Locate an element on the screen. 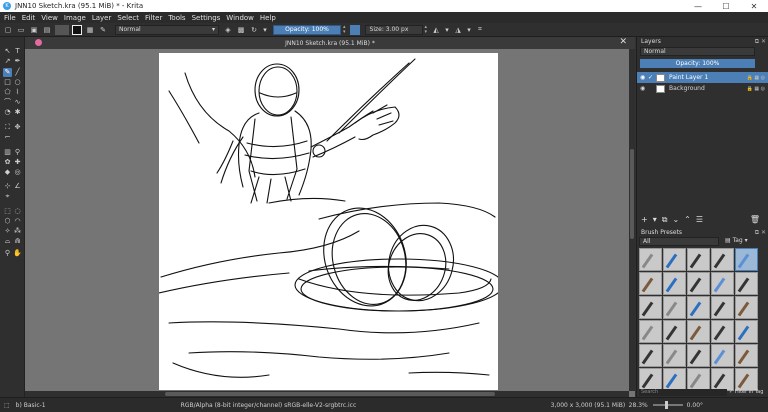 This screenshot has height=412, width=768. polygon-select-icon: ⬡ is located at coordinates (7, 221).